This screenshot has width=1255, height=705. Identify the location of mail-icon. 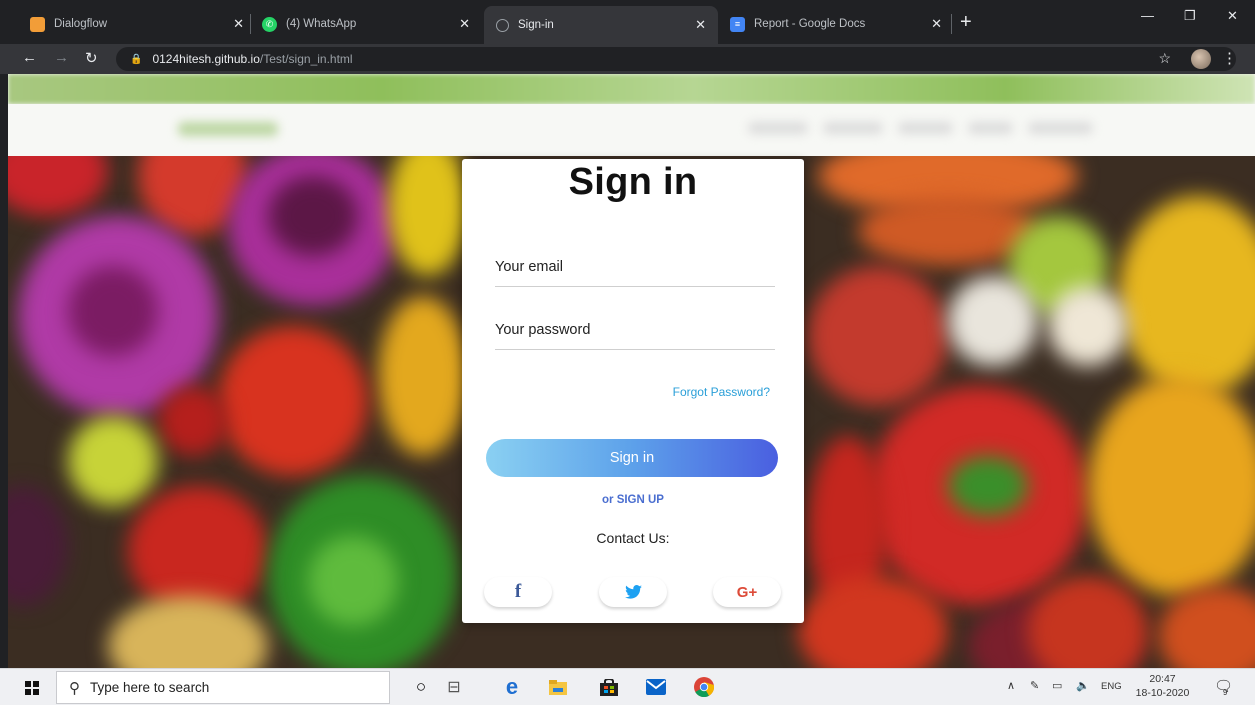
(656, 687).